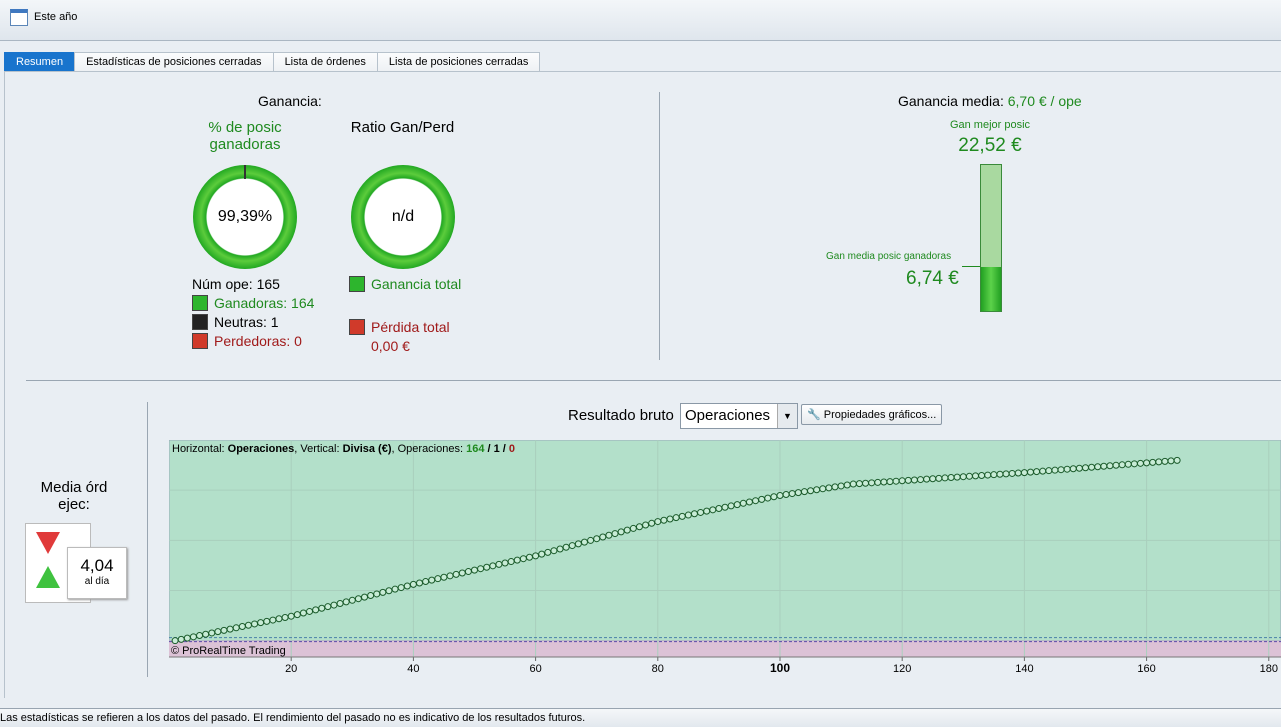 This screenshot has height=727, width=1281. Describe the element at coordinates (990, 101) in the screenshot. I see `avg-gain: Ganancia media: 6,70 € / ope` at that location.